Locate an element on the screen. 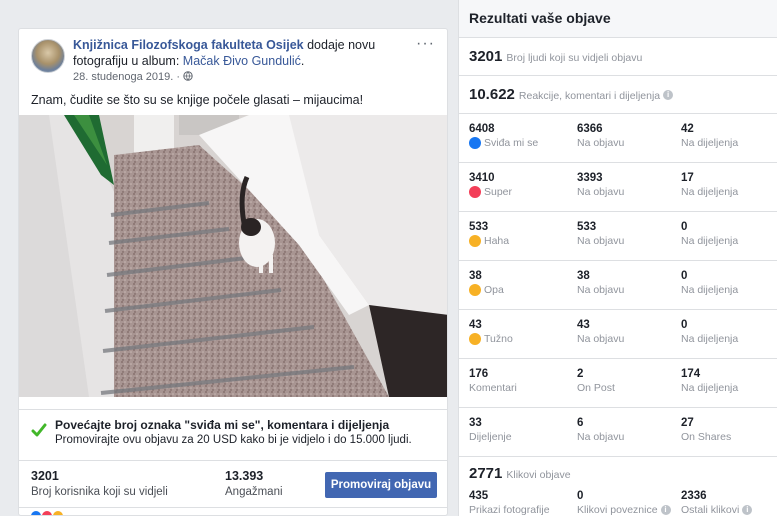 This screenshot has width=777, height=516. reaction-label-text: Sviđa mi se is located at coordinates (511, 143).